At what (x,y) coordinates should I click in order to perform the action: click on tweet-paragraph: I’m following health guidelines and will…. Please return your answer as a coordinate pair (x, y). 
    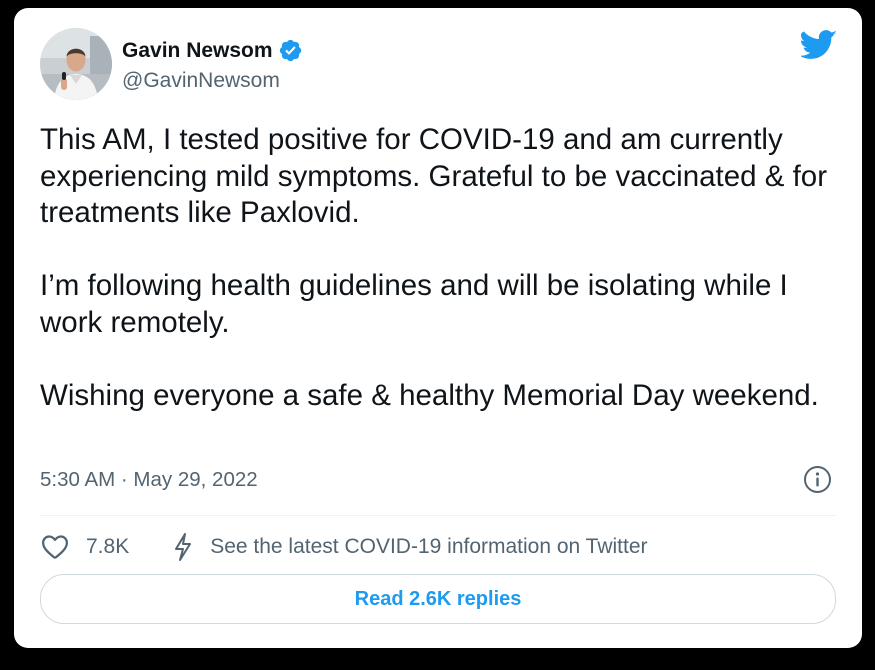
    Looking at the image, I should click on (414, 304).